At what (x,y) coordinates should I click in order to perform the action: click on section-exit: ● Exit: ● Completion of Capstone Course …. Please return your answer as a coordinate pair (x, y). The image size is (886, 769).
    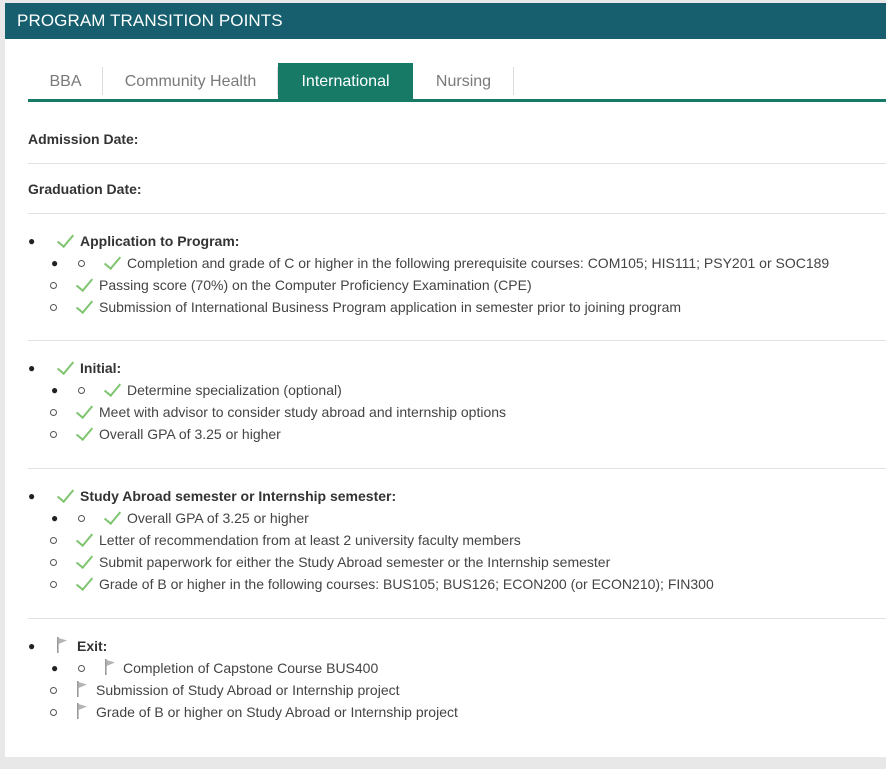
    Looking at the image, I should click on (243, 678).